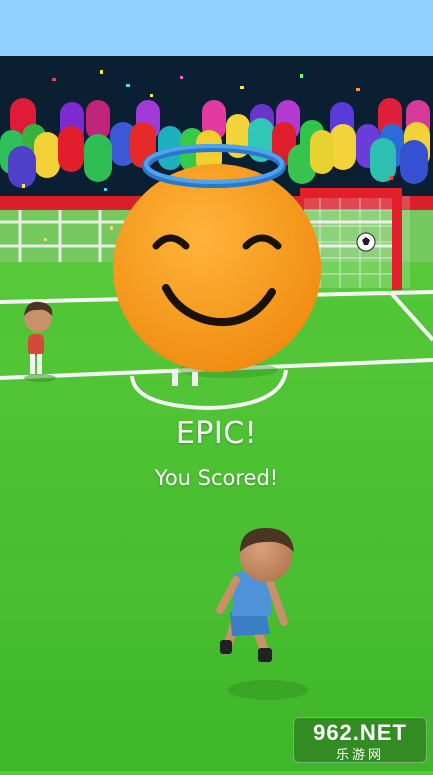 The image size is (433, 775). I want to click on result-title: EPIC!, so click(216, 433).